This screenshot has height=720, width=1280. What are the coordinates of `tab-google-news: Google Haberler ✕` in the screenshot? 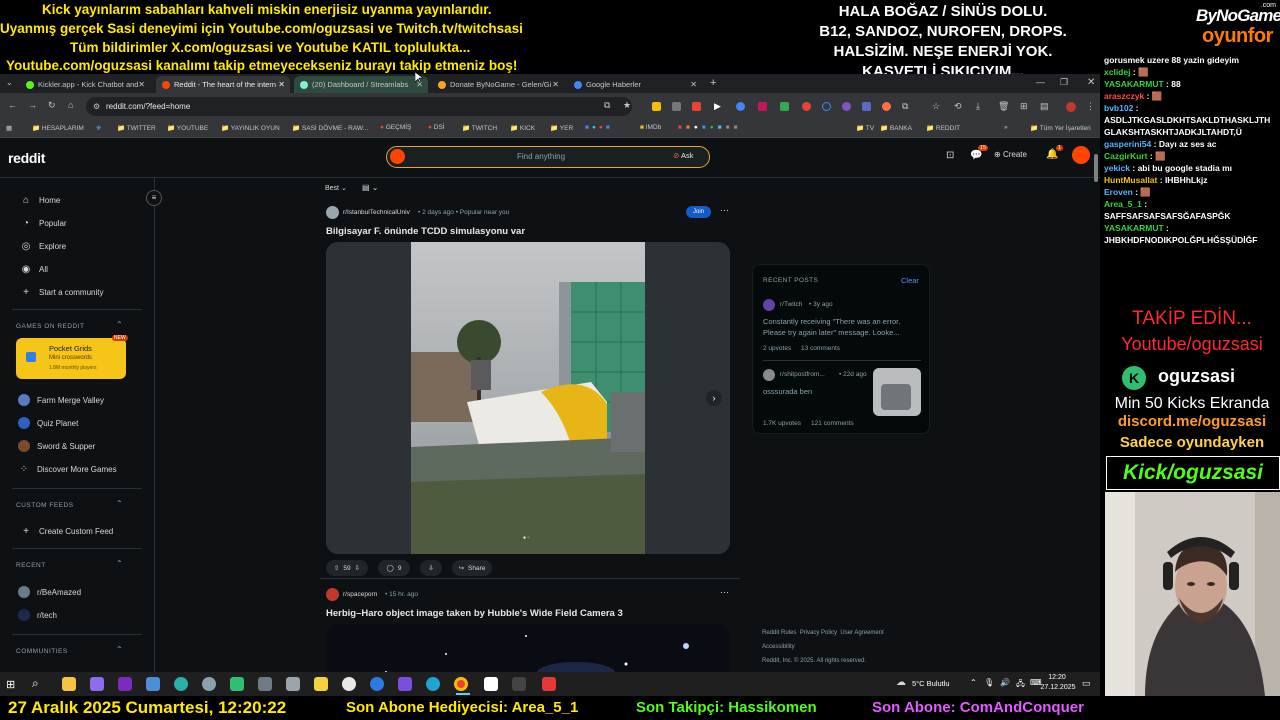 It's located at (635, 84).